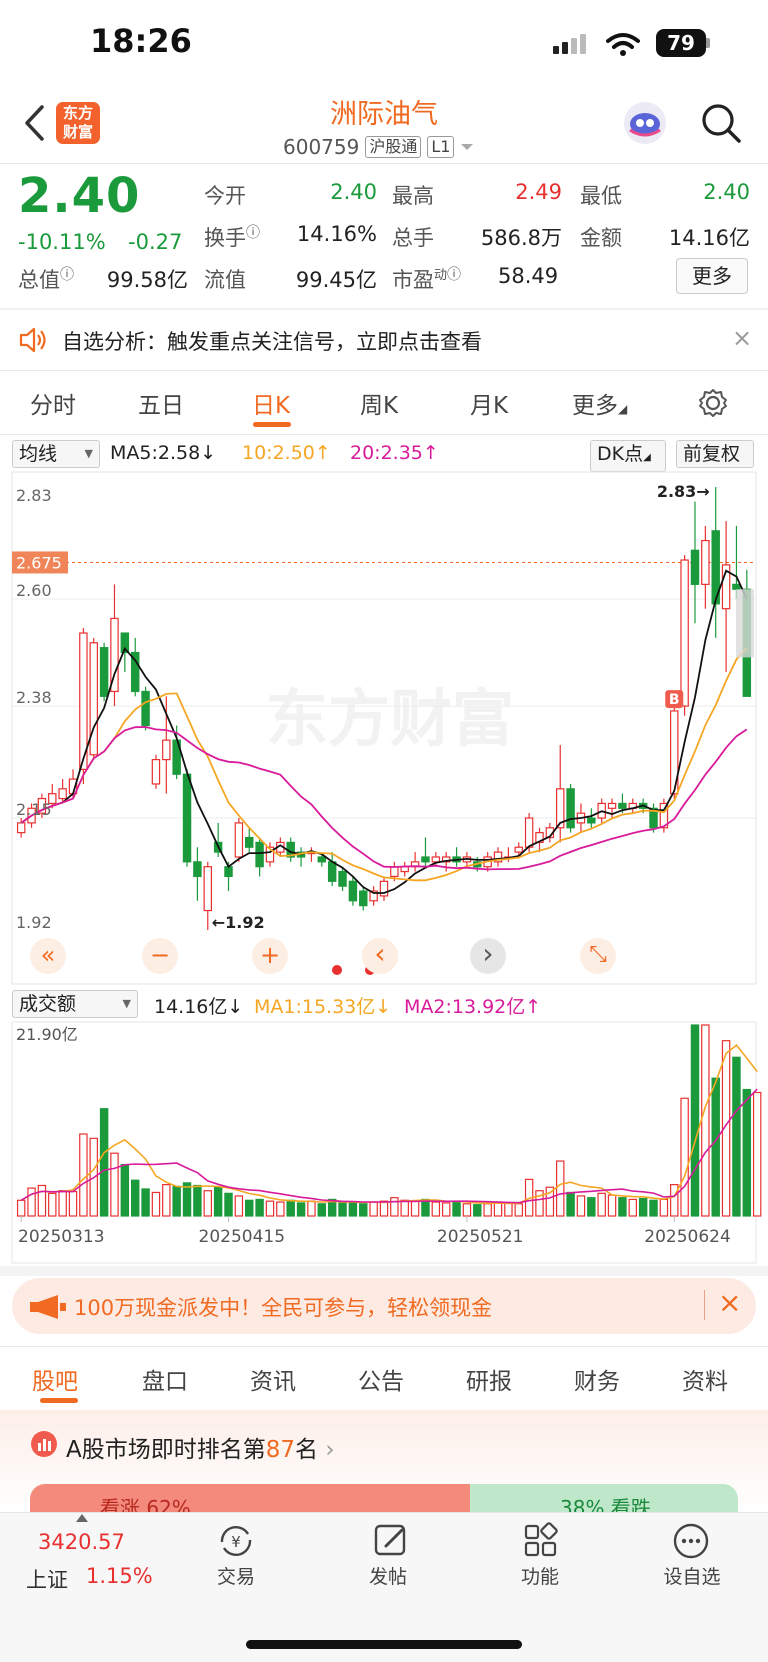  Describe the element at coordinates (729, 1302) in the screenshot. I see `close-promo-icon: ×` at that location.